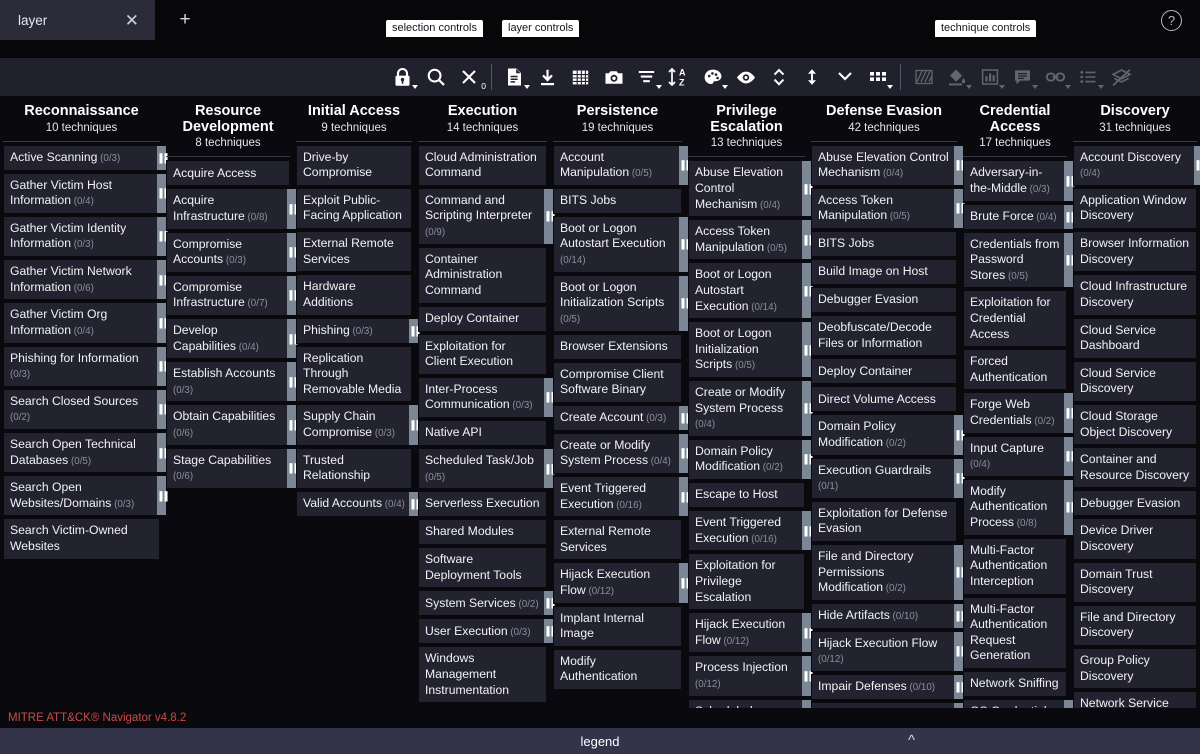 The width and height of the screenshot is (1200, 754). What do you see at coordinates (482, 568) in the screenshot?
I see `technique-cell: Software Deployment Tools` at bounding box center [482, 568].